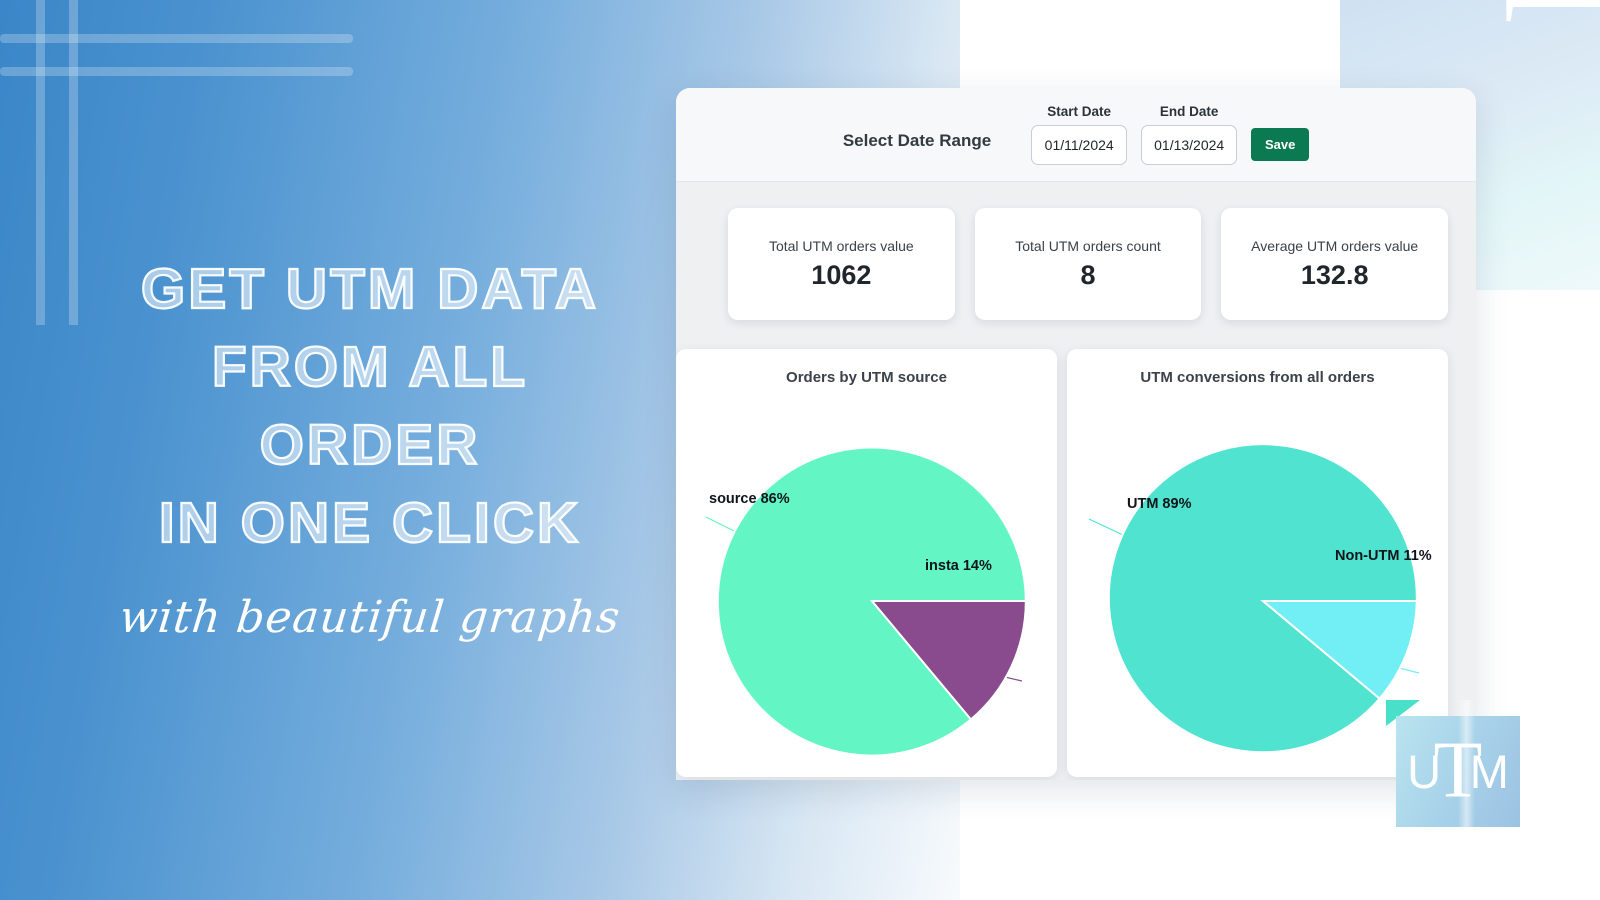 Image resolution: width=1600 pixels, height=900 pixels. Describe the element at coordinates (749, 499) in the screenshot. I see `pie-label-source: source 86%` at that location.